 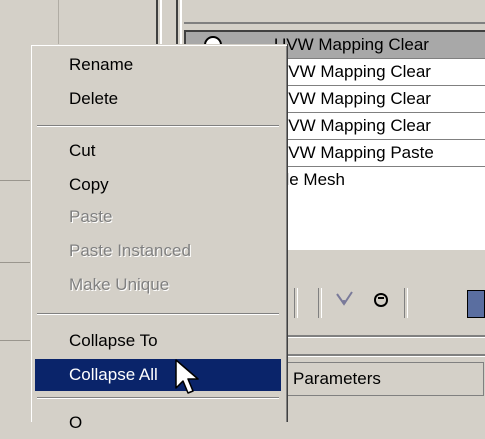 What do you see at coordinates (158, 185) in the screenshot?
I see `menu-item-copy: Copy` at bounding box center [158, 185].